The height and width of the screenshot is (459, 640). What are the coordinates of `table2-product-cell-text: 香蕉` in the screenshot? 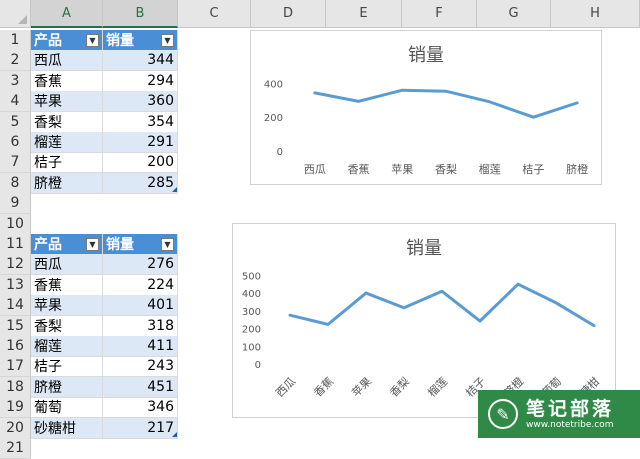 It's located at (48, 285).